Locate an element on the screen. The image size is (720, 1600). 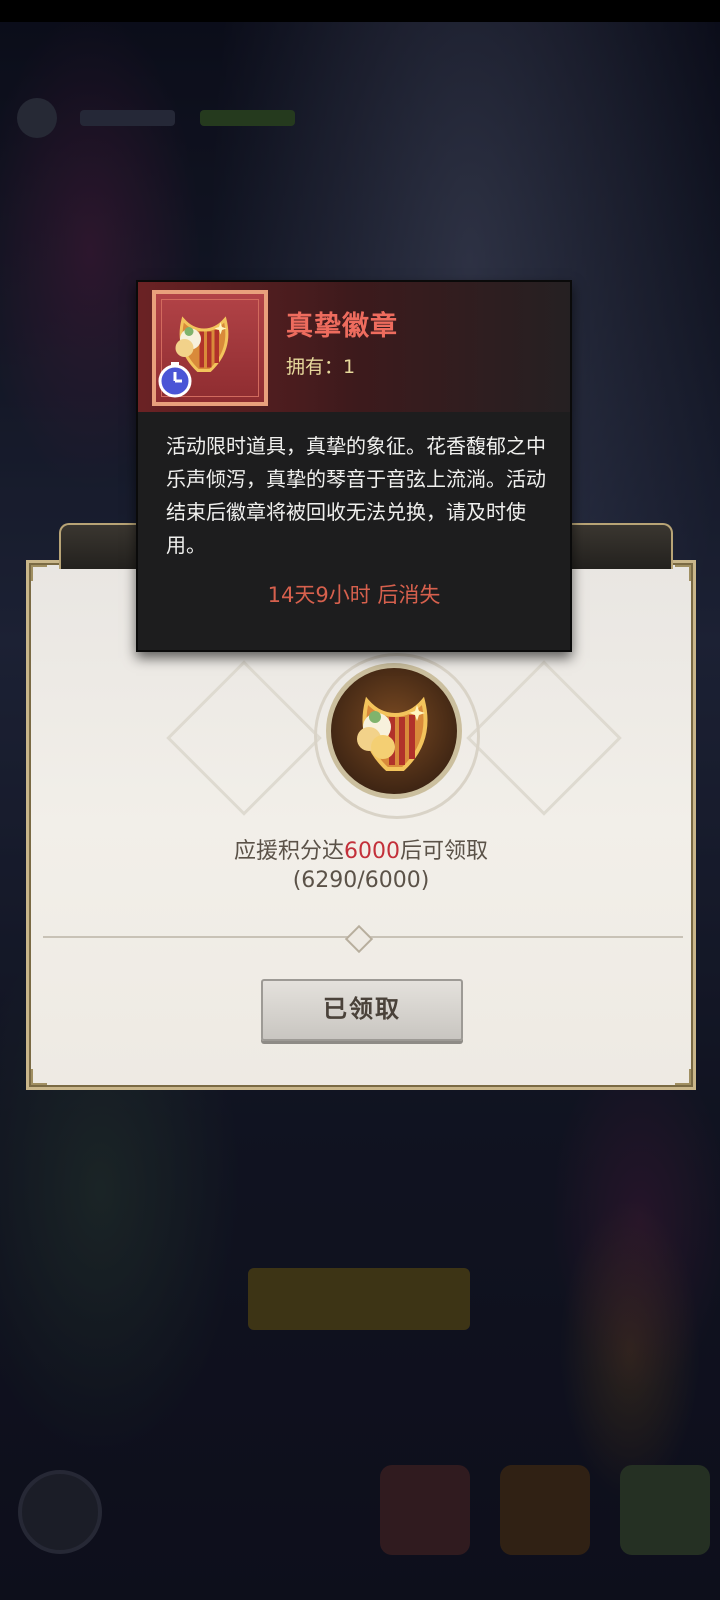
divider-ornament is located at coordinates (359, 939).